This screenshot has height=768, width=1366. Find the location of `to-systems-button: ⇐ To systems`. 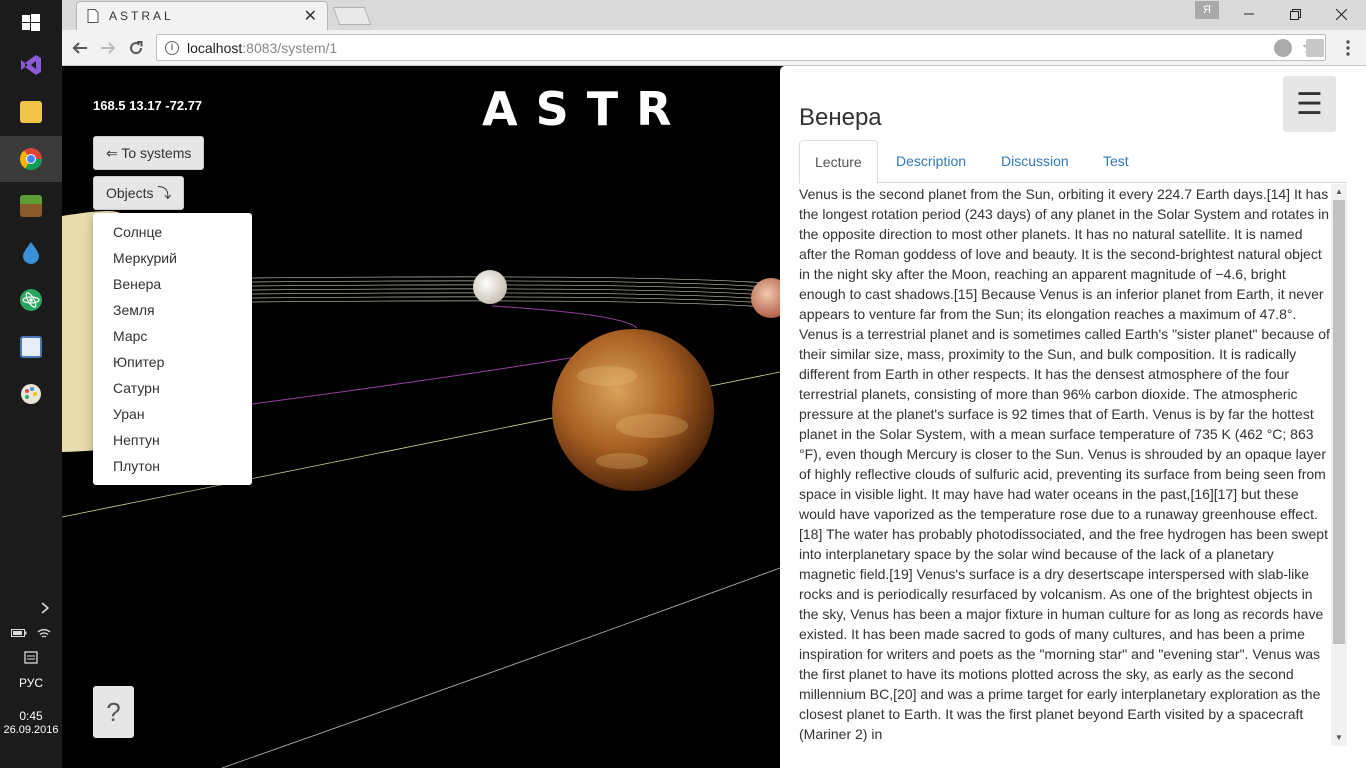

to-systems-button: ⇐ To systems is located at coordinates (149, 153).